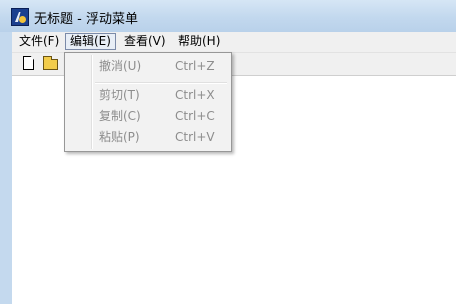 The width and height of the screenshot is (456, 304). Describe the element at coordinates (90, 41) in the screenshot. I see `menu-edit: 编辑(E)` at that location.